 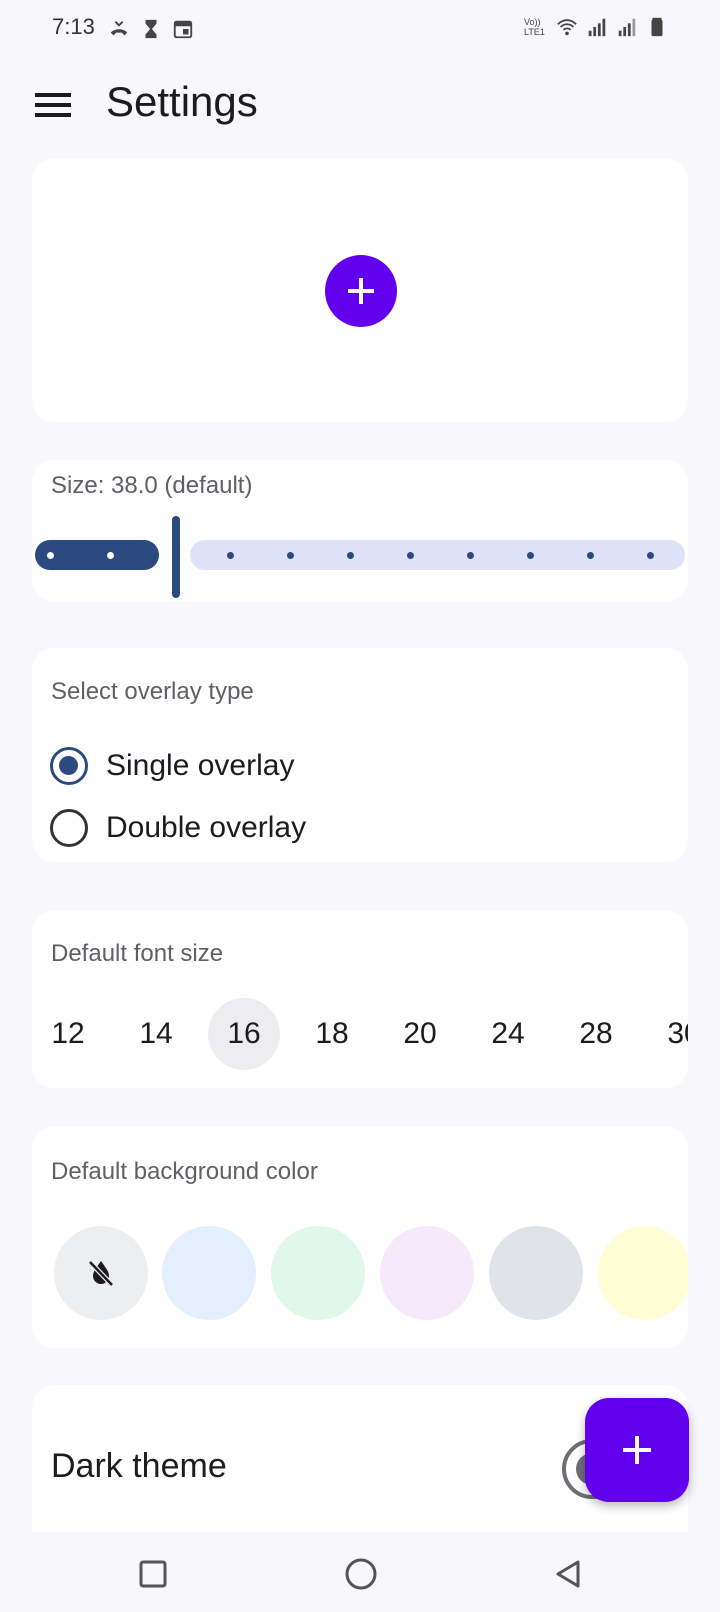 I want to click on font-size-option: 18, so click(x=332, y=1034).